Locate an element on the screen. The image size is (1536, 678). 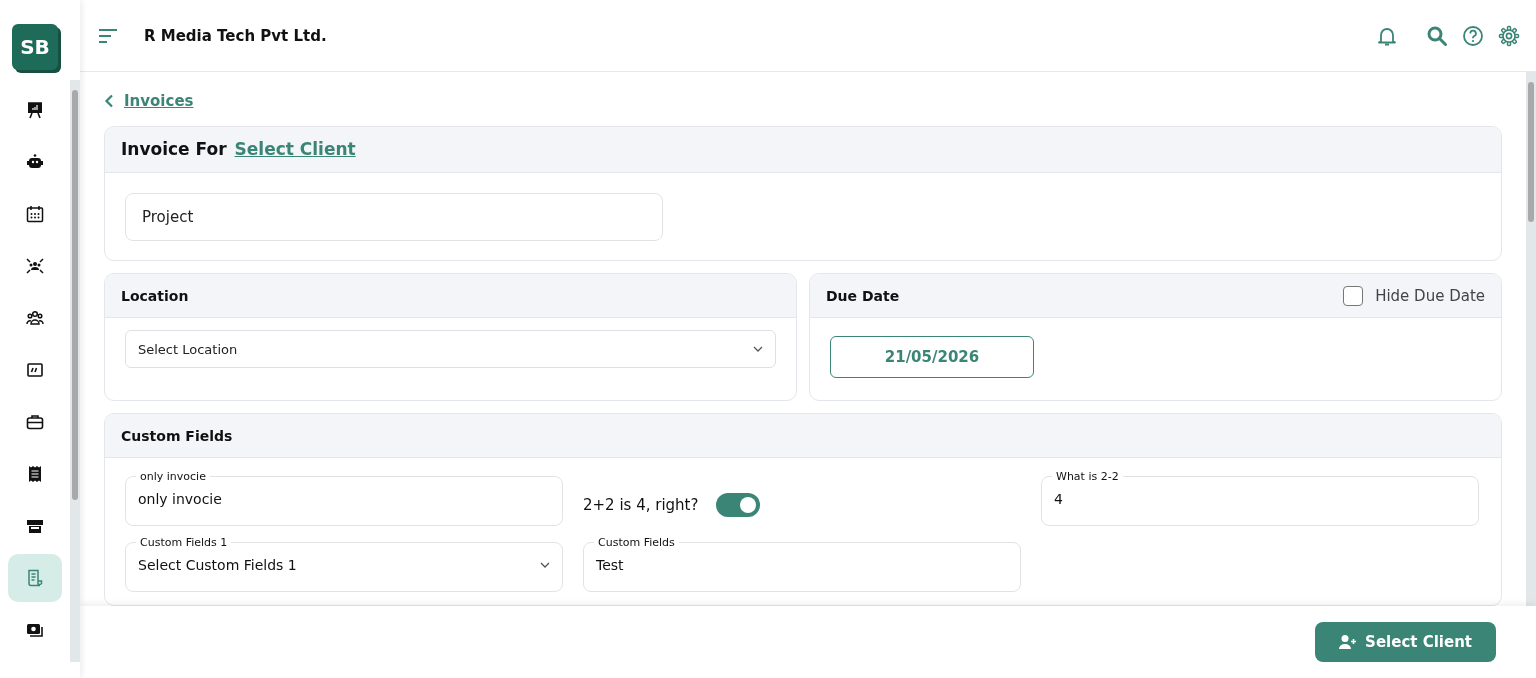
select-client-link: Select Client is located at coordinates (295, 149).